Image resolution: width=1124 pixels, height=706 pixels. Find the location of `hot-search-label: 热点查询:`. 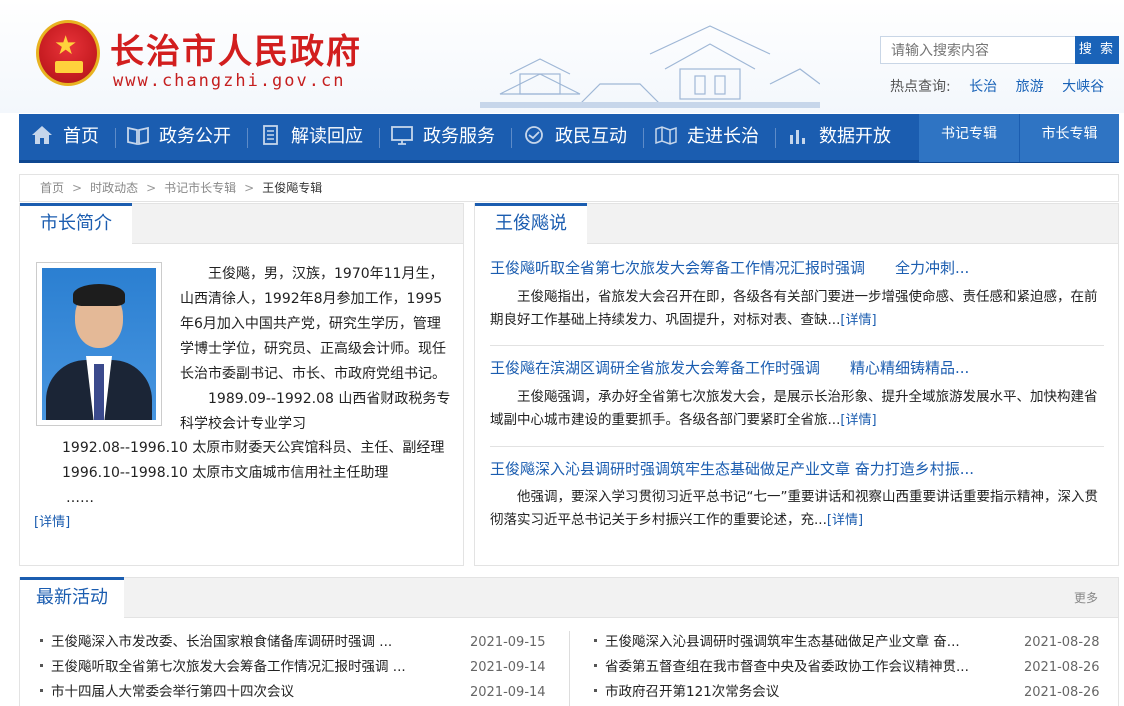

hot-search-label: 热点查询: is located at coordinates (920, 87).